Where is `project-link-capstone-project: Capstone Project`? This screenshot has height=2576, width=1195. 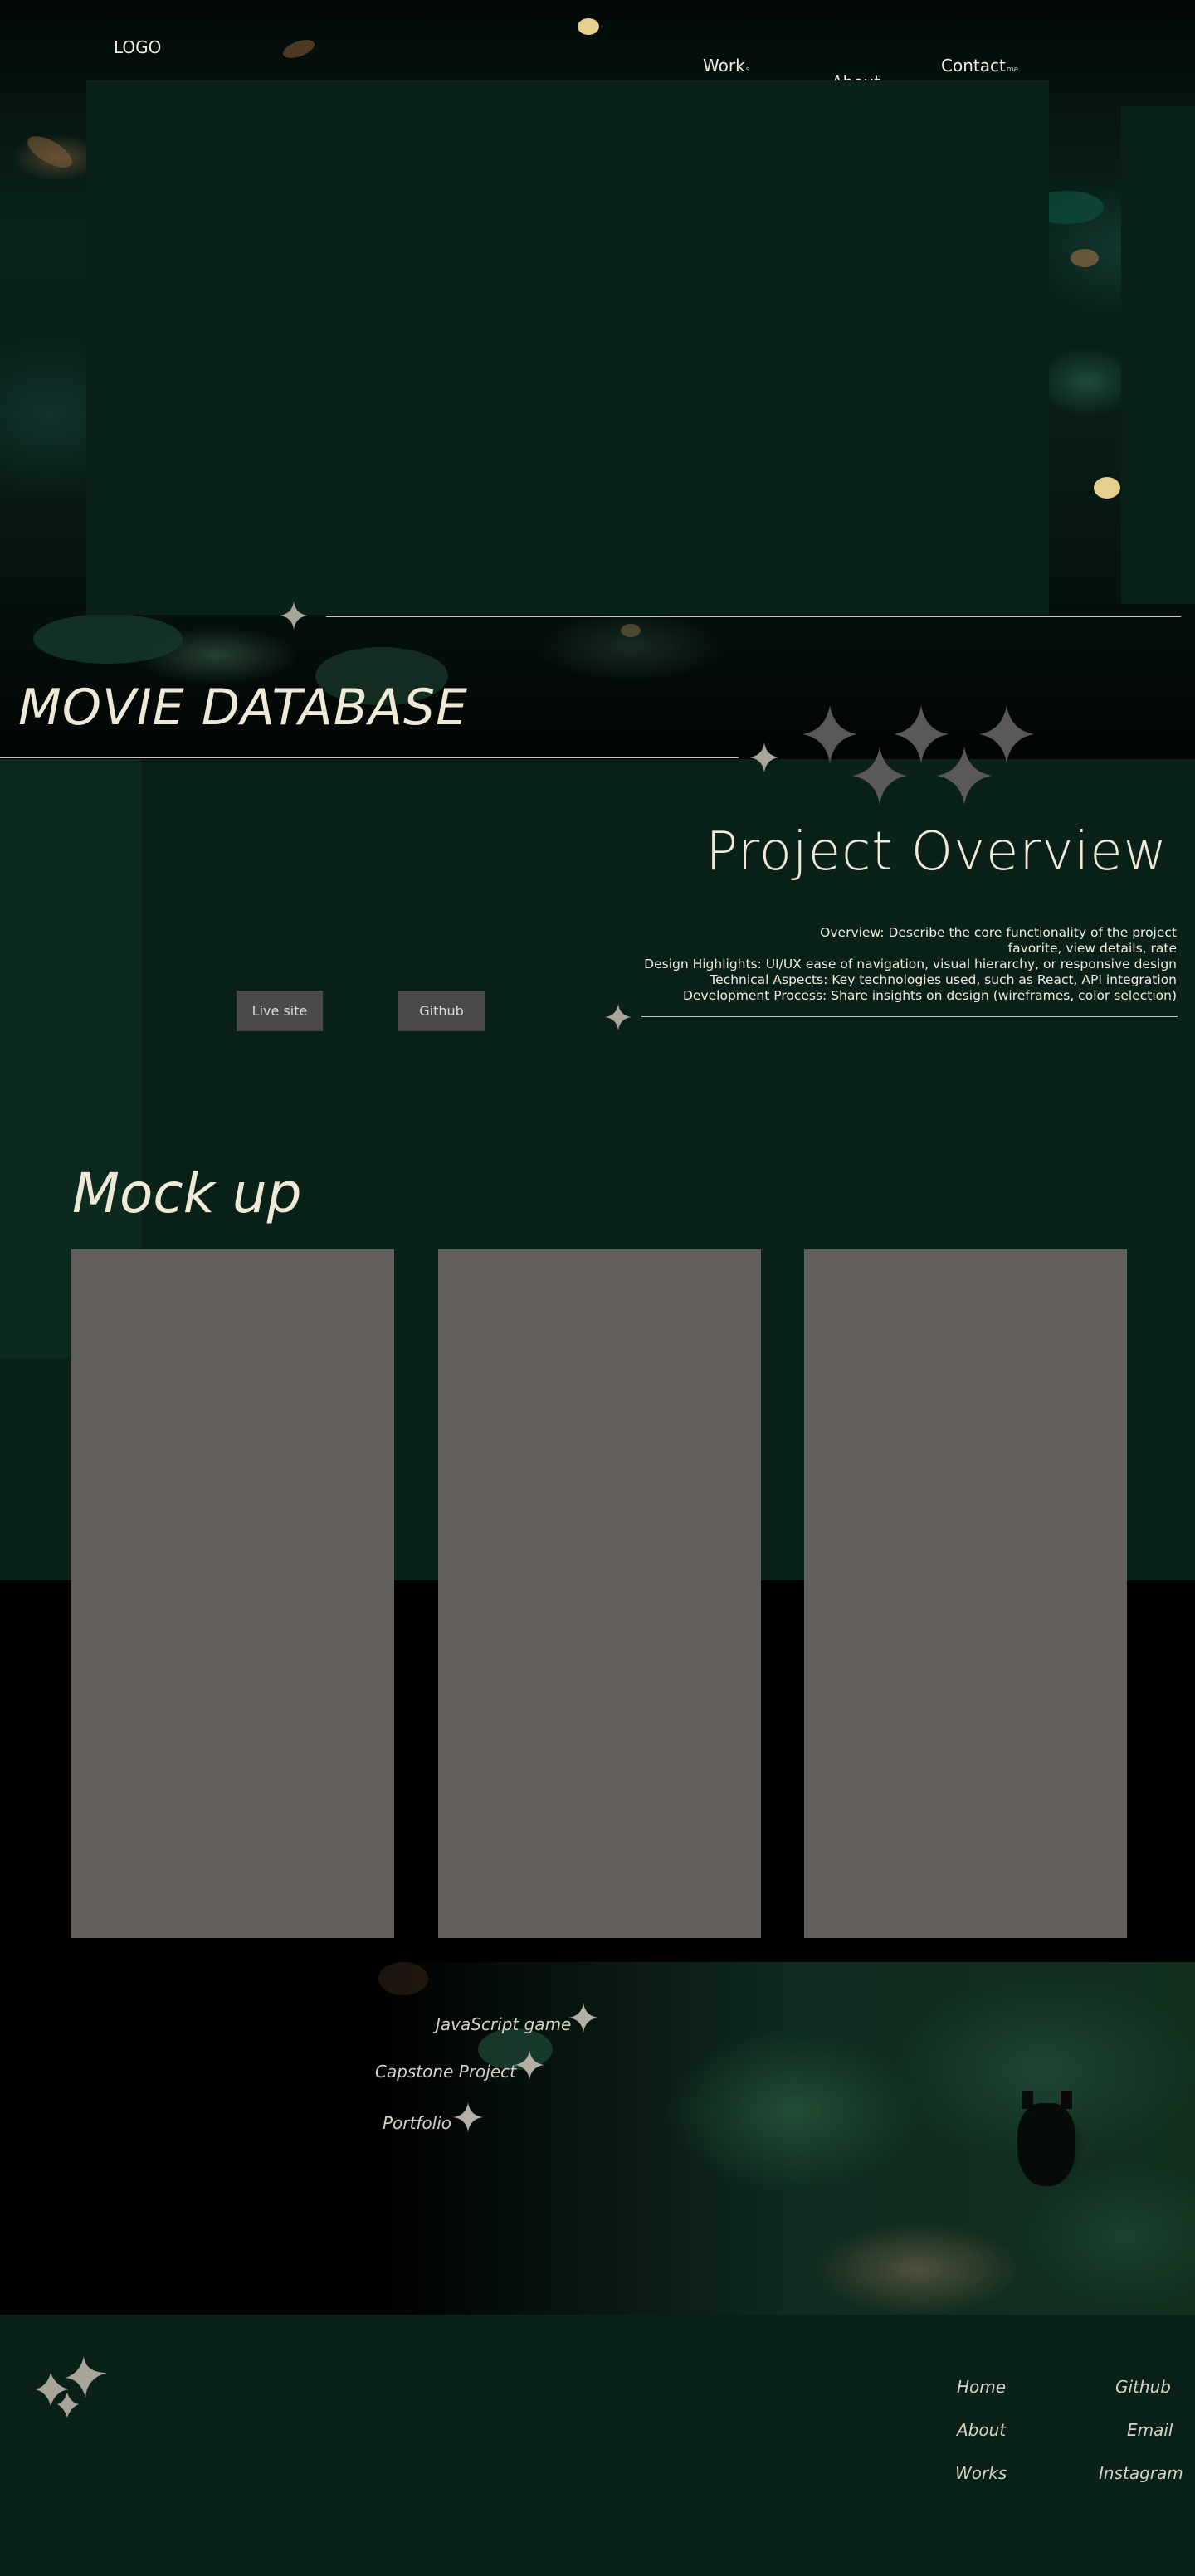
project-link-capstone-project: Capstone Project is located at coordinates (446, 2072).